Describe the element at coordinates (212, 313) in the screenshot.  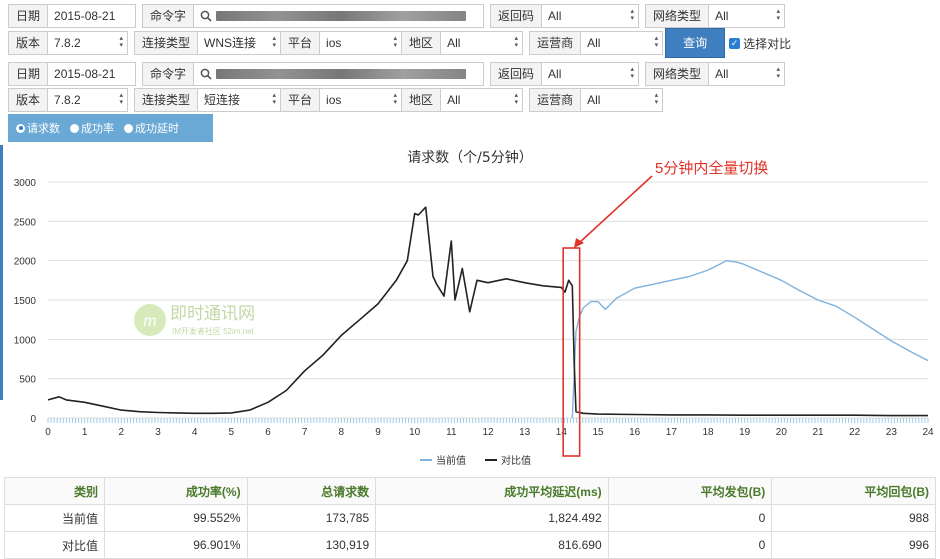
I see `watermark-brand: 即时通讯网` at that location.